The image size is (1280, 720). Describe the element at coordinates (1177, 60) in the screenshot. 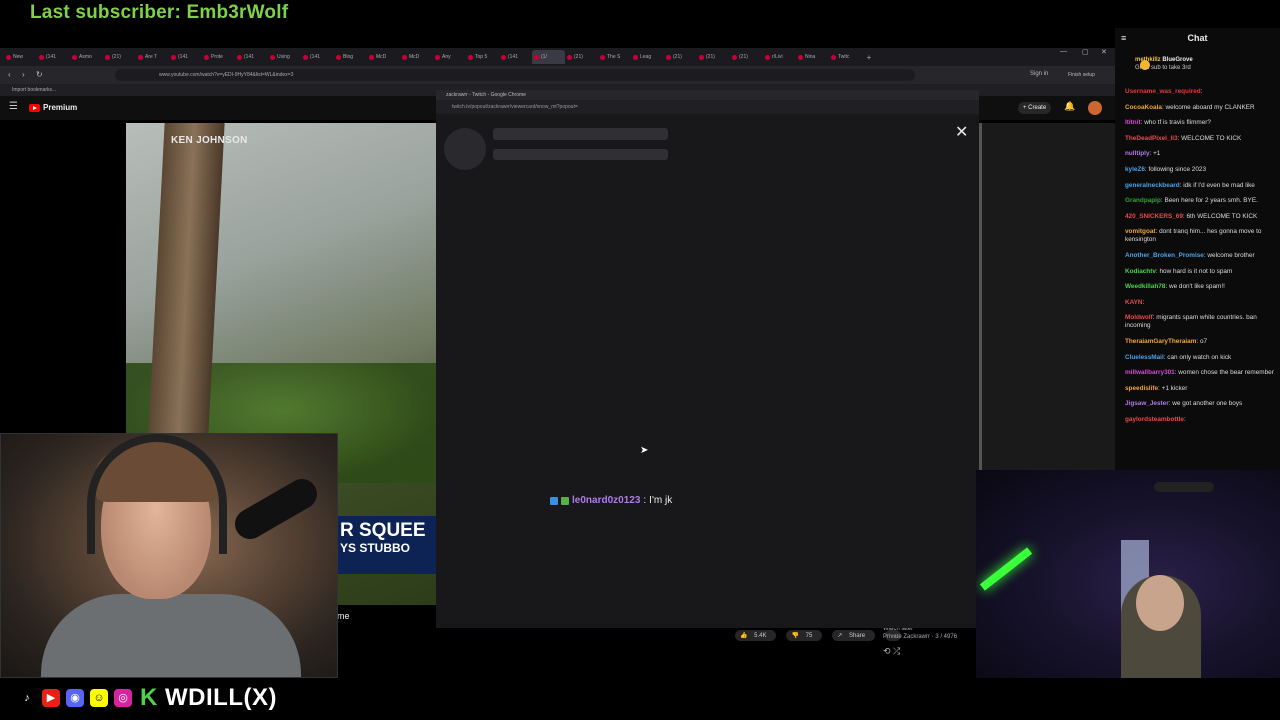

I see `pinned-user: BlueGrove` at that location.